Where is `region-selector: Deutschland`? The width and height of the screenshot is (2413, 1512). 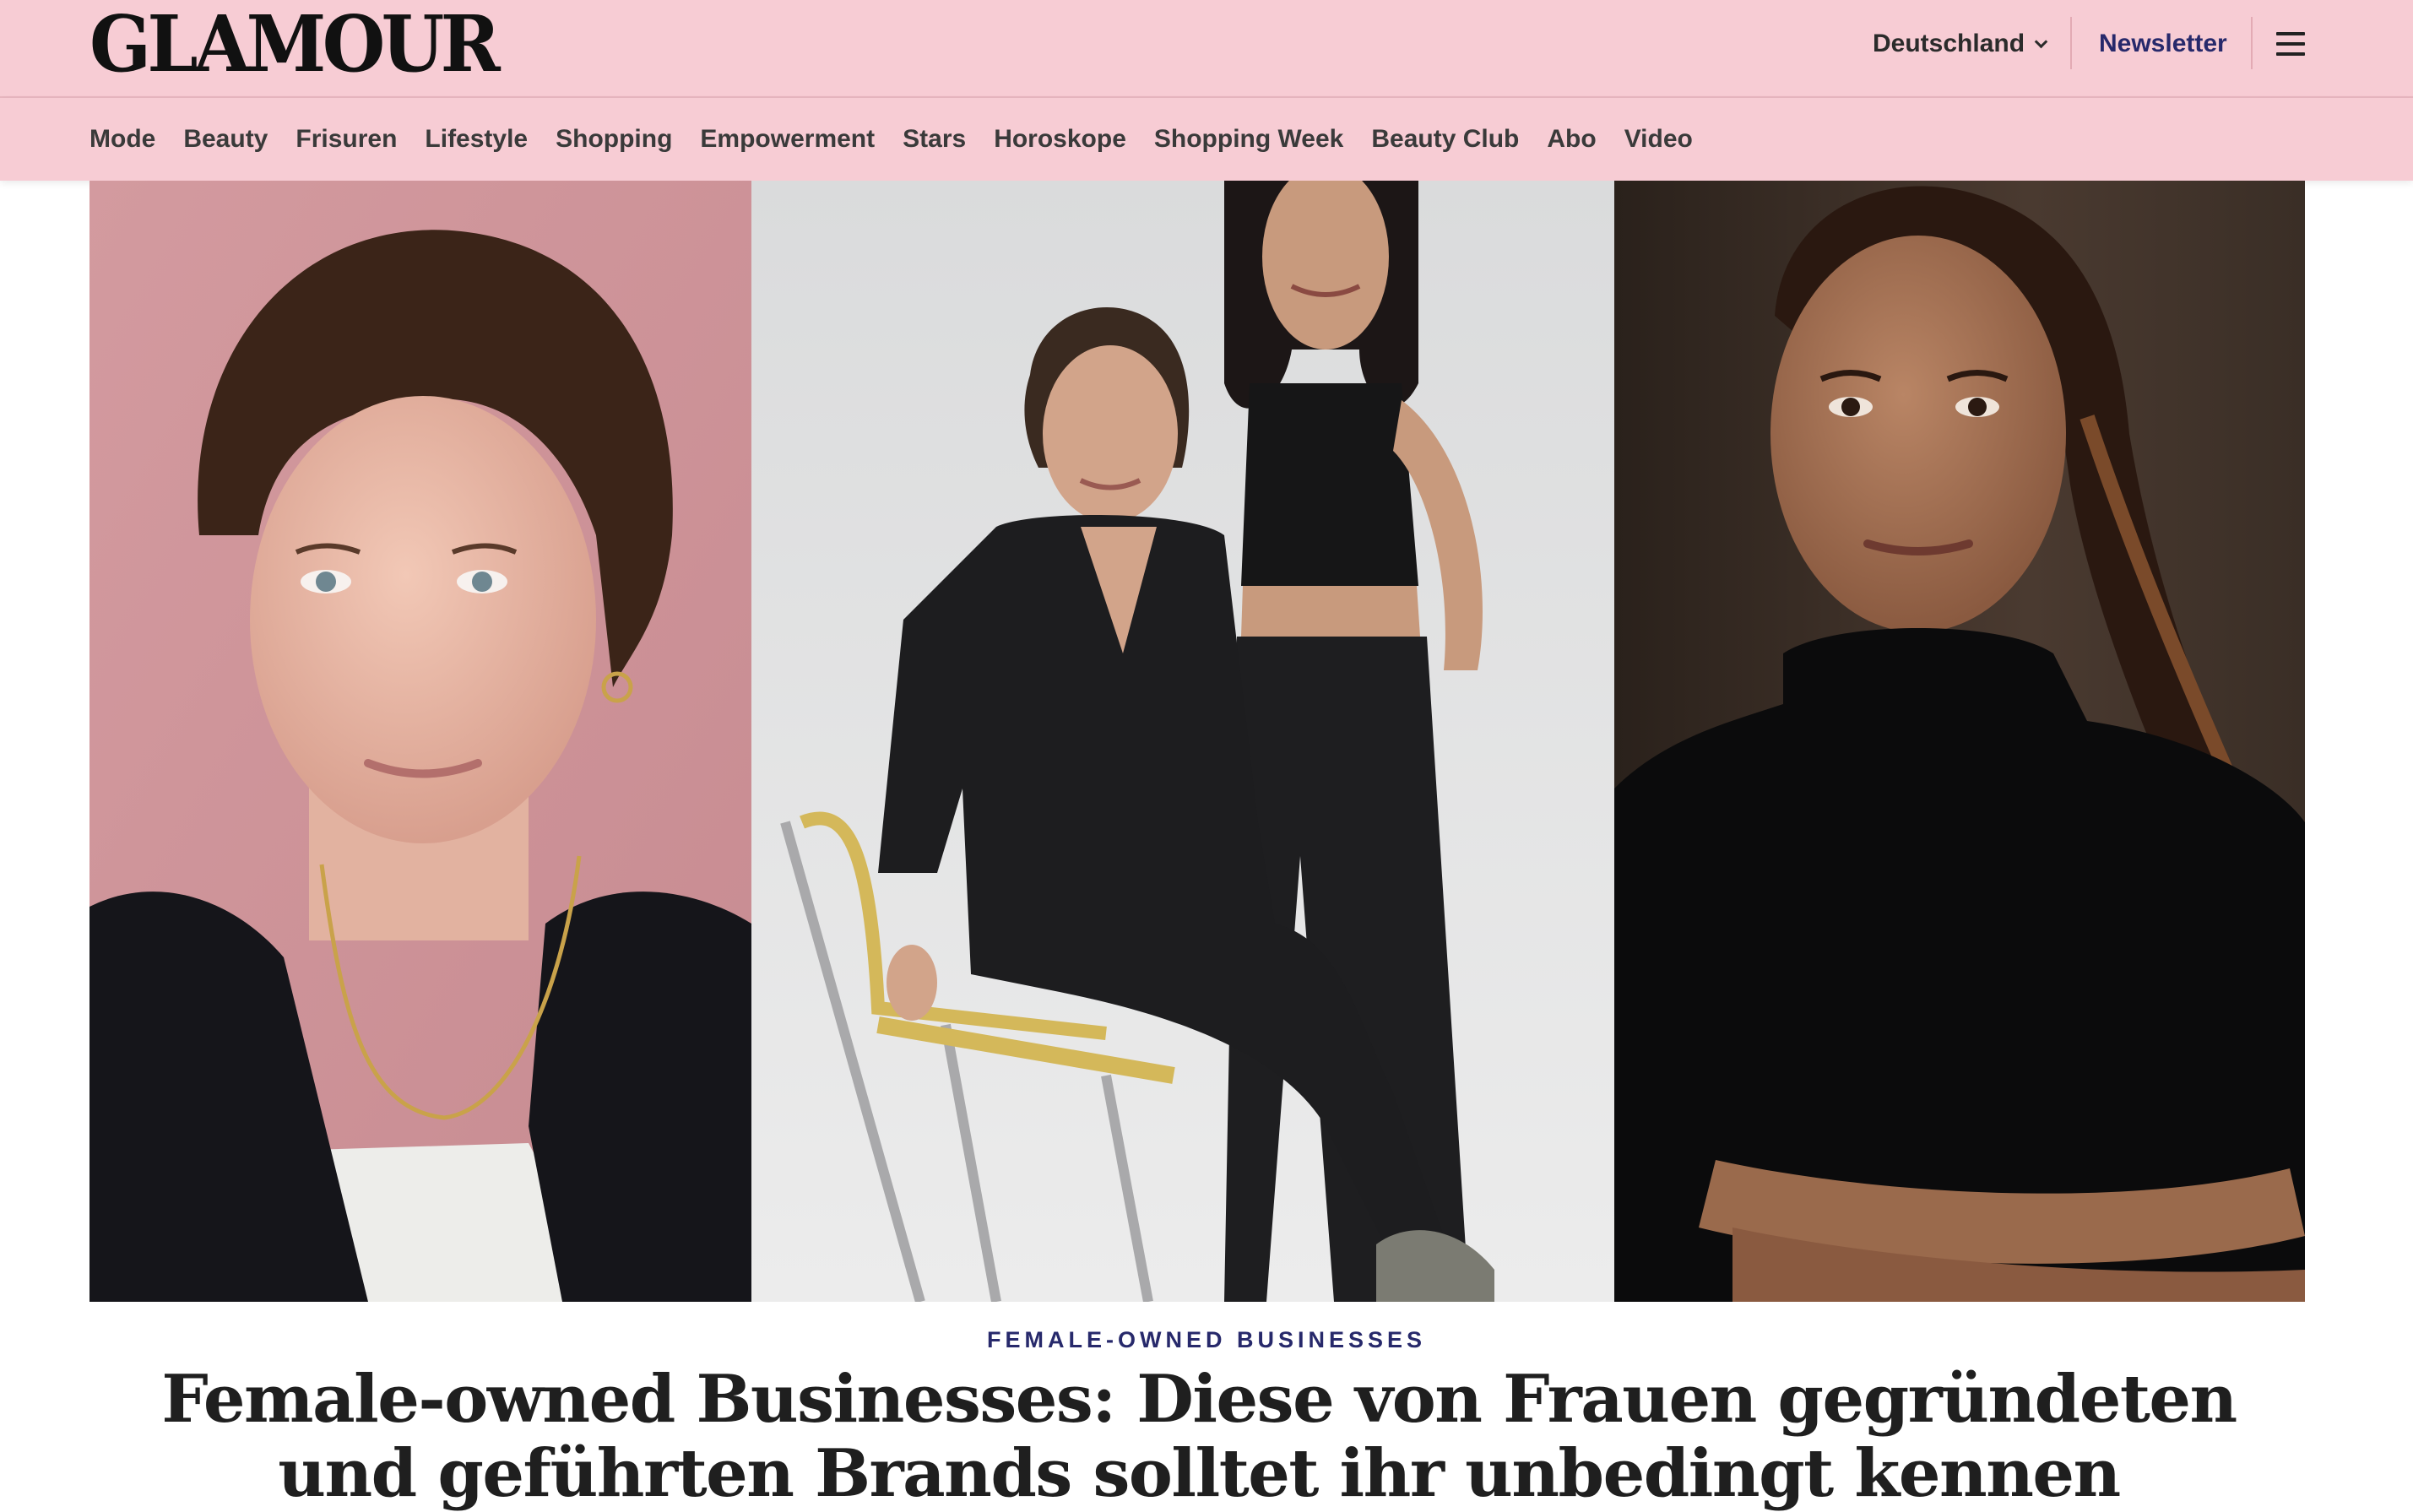 region-selector: Deutschland is located at coordinates (1960, 43).